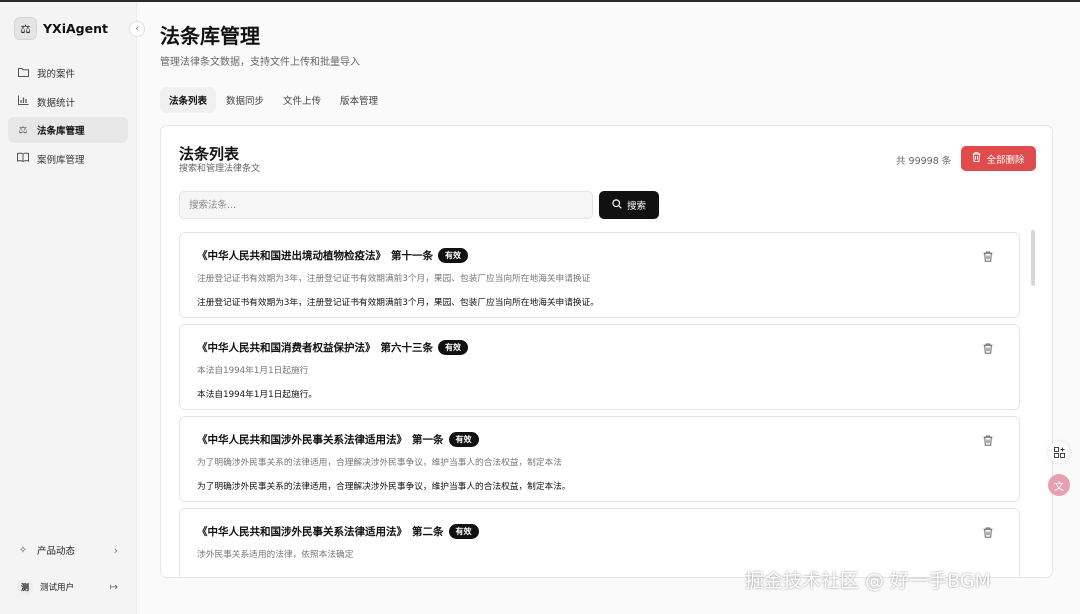 The image size is (1080, 614). I want to click on tab-file-upload: 文件上传, so click(302, 100).